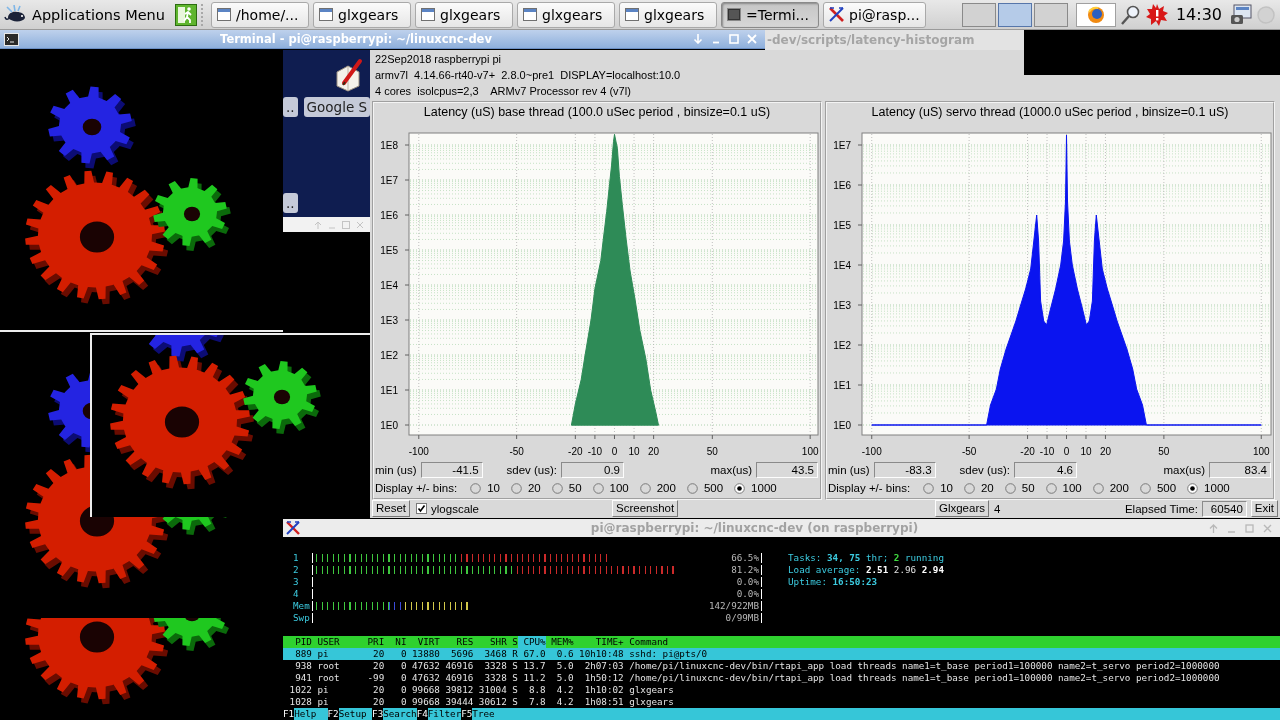 Image resolution: width=1280 pixels, height=720 pixels. What do you see at coordinates (389, 285) in the screenshot?
I see `axis-tick-label: 1E4` at bounding box center [389, 285].